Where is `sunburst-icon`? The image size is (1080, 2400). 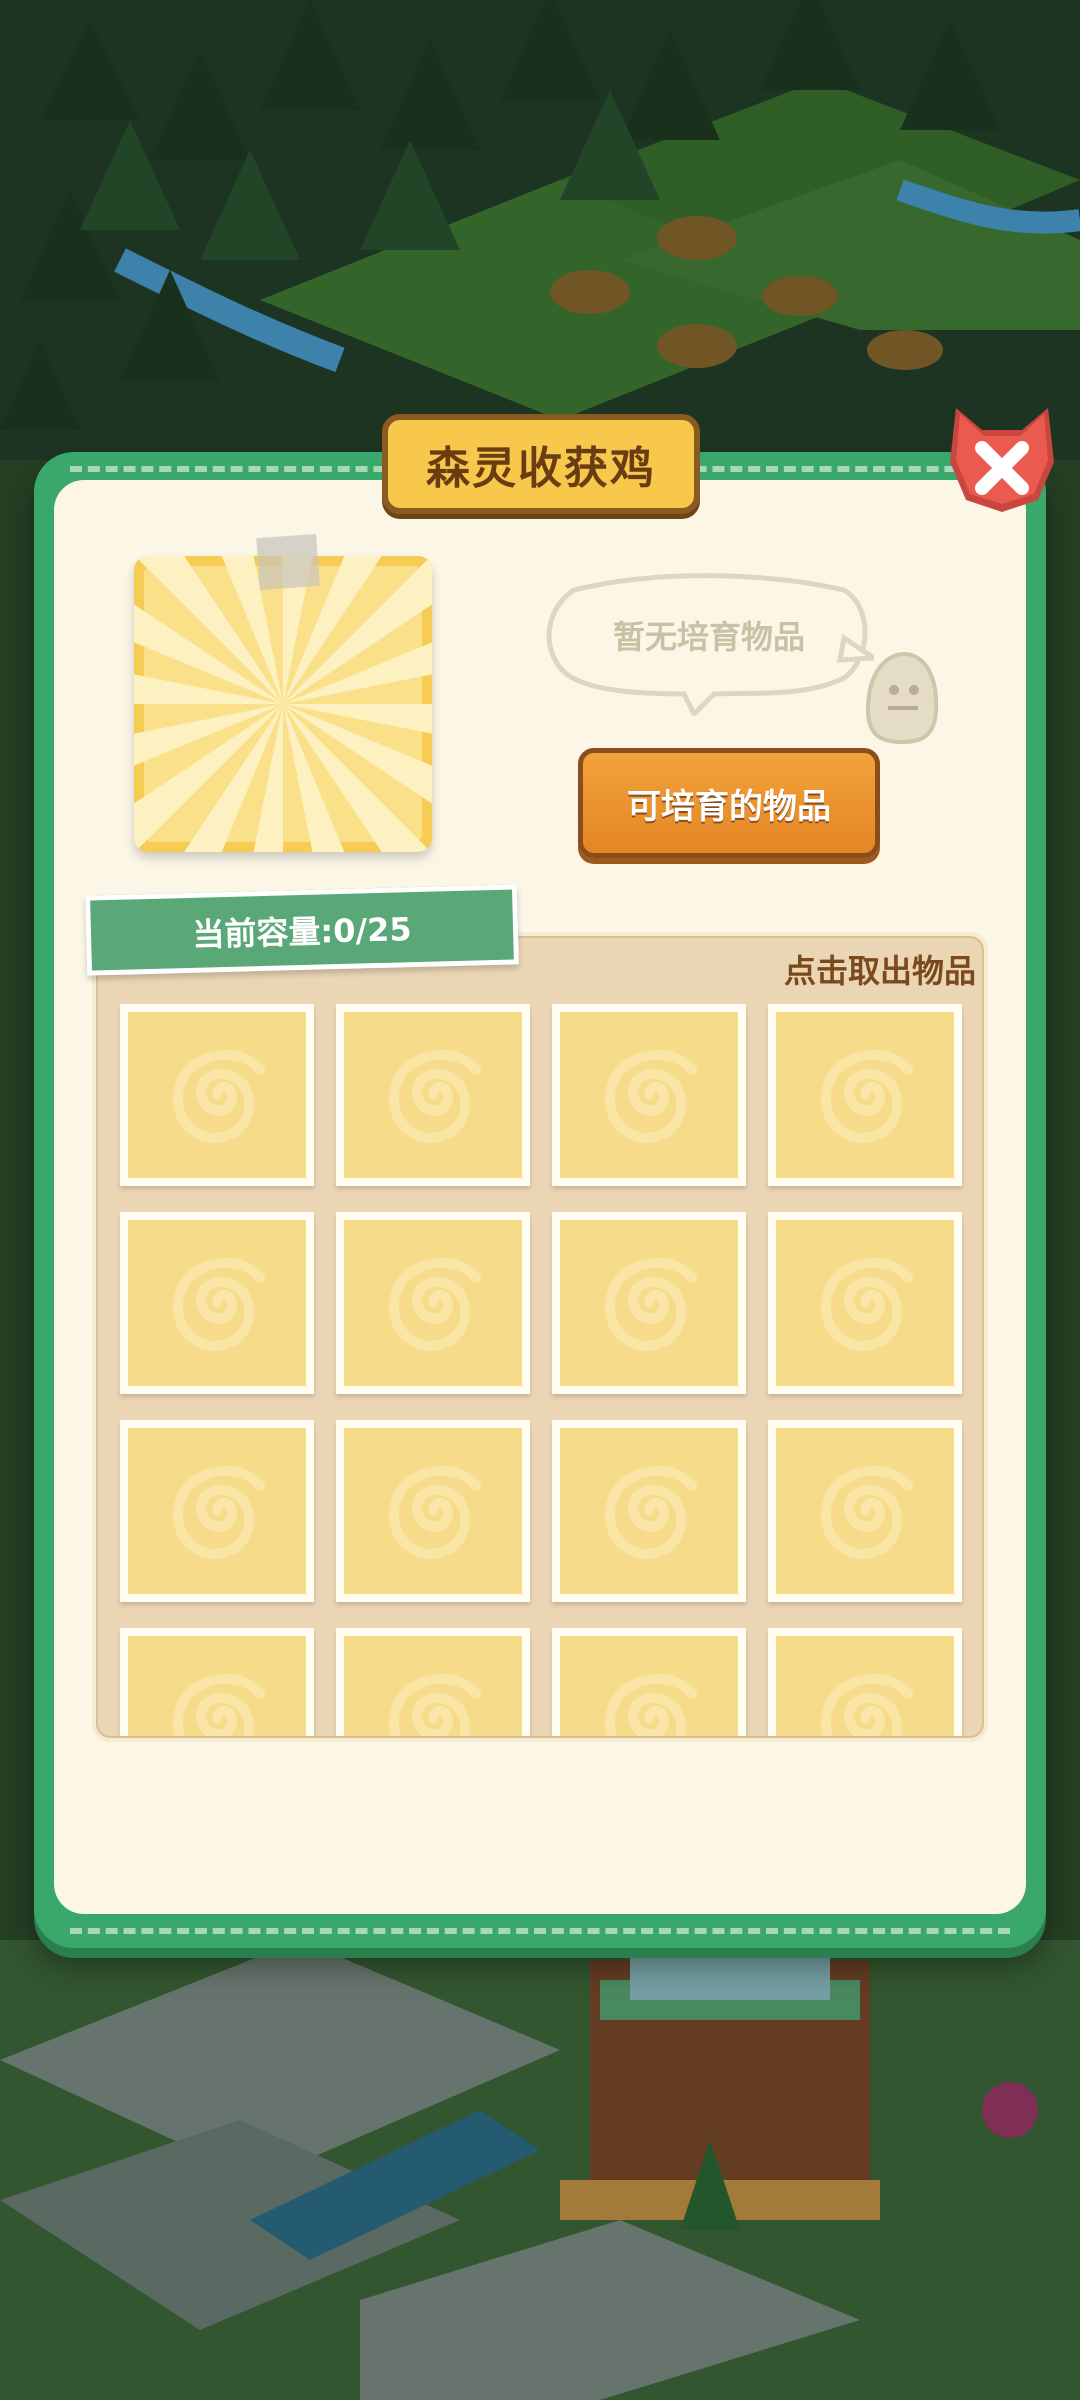 sunburst-icon is located at coordinates (283, 704).